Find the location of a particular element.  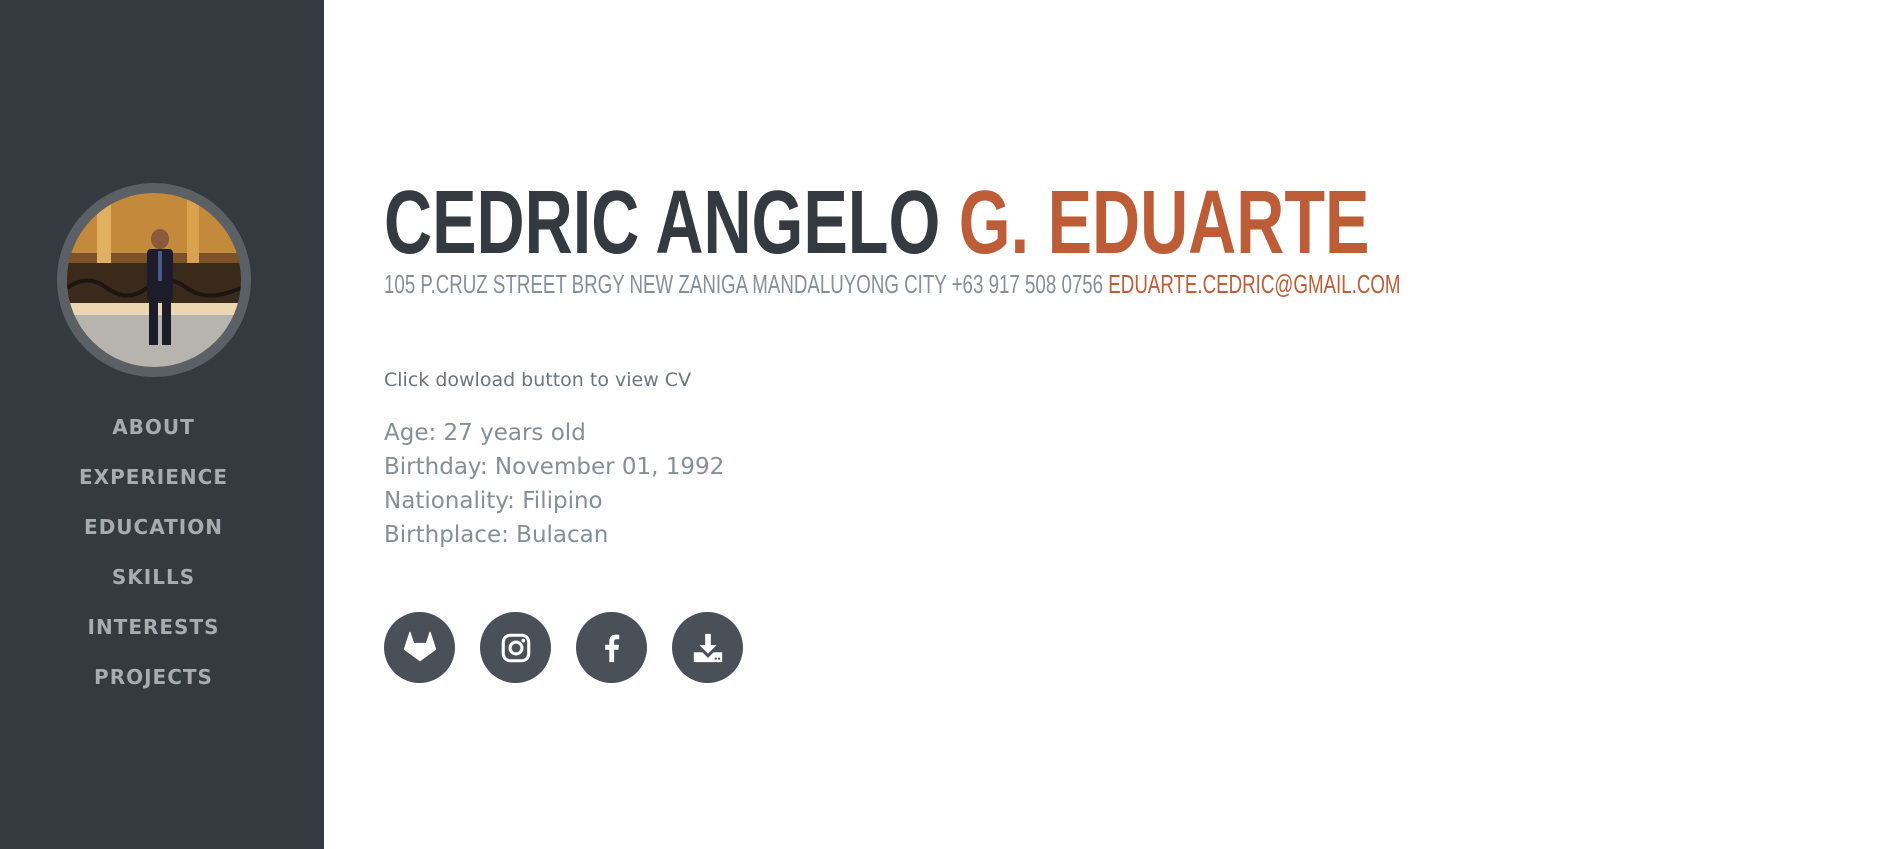

nav-item-skills: SKILLS is located at coordinates (153, 587).